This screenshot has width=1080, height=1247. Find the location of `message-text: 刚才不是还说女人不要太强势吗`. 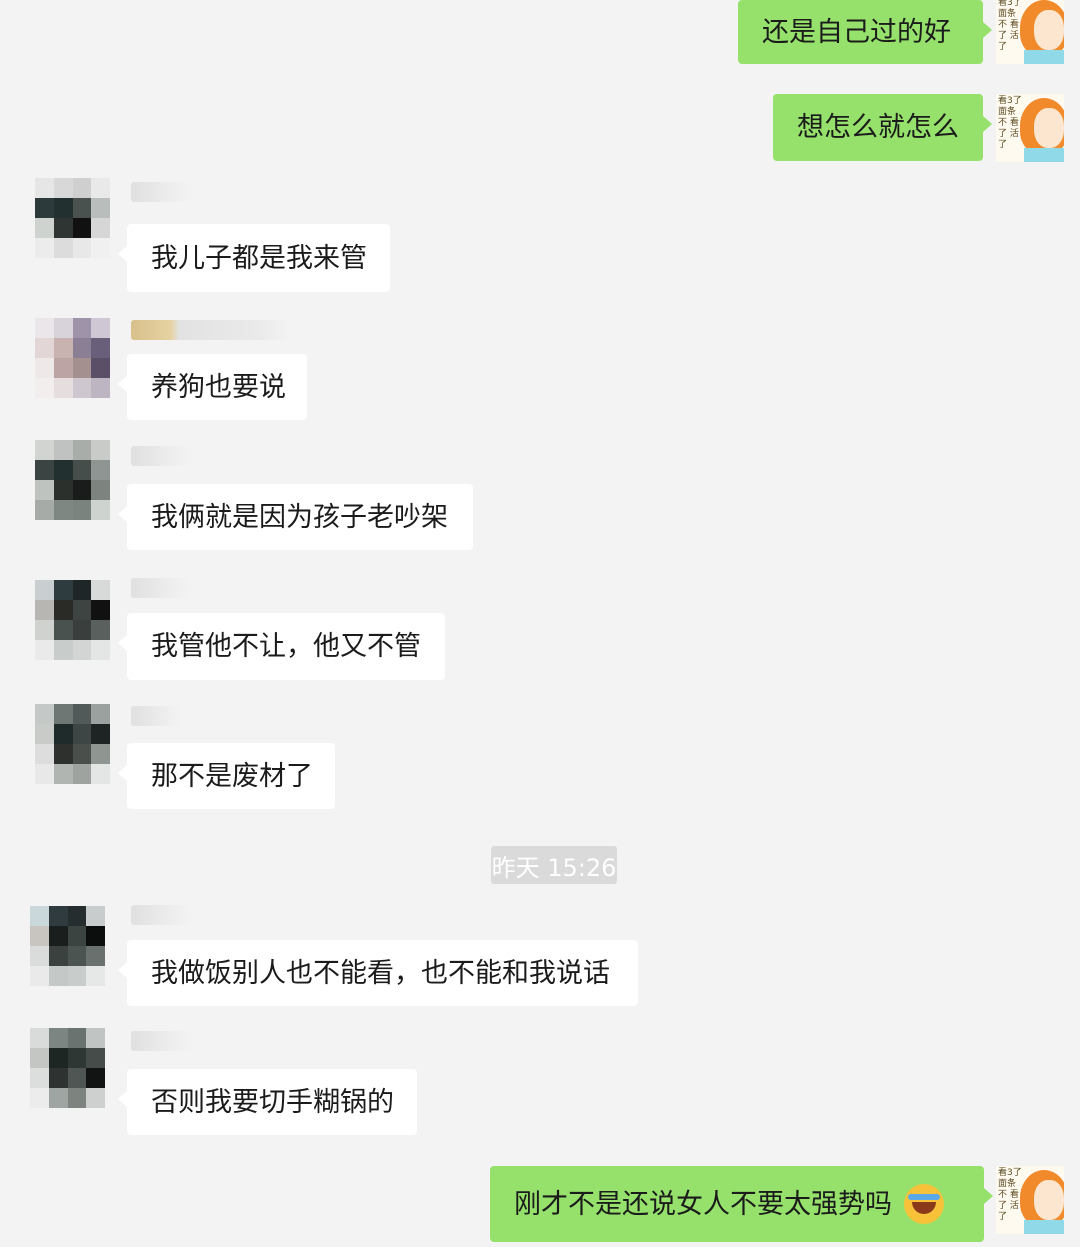

message-text: 刚才不是还说女人不要太强势吗 is located at coordinates (703, 1204).